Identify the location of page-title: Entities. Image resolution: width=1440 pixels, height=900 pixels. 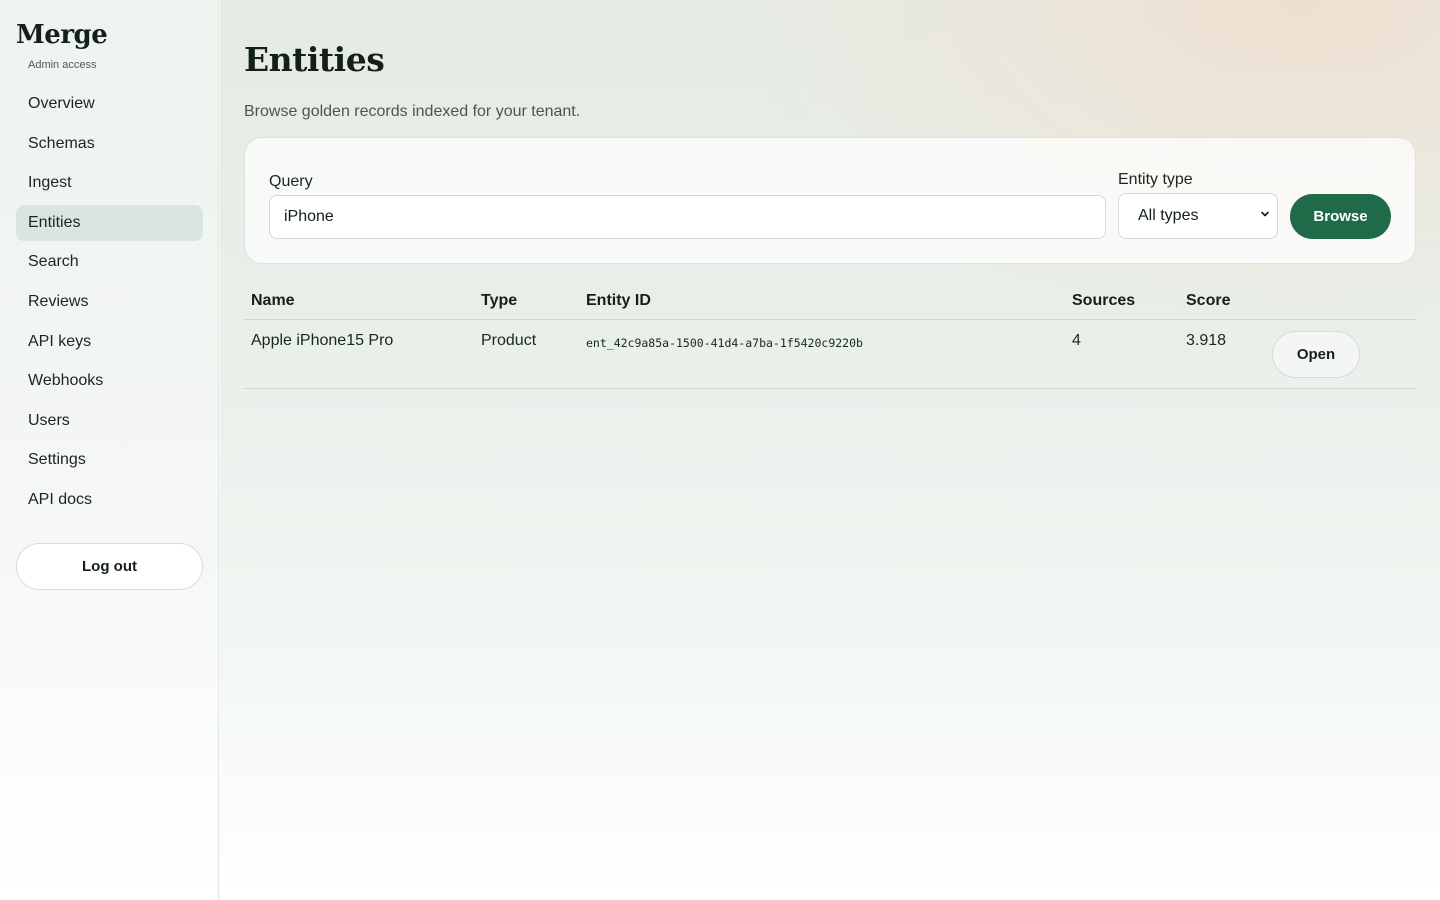
(314, 59).